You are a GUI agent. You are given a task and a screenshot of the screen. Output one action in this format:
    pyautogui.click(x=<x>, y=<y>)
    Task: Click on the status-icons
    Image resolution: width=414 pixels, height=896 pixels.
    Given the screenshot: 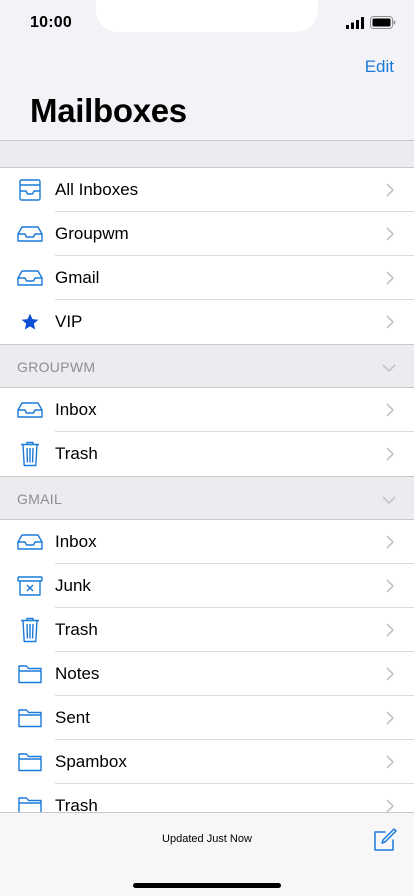 What is the action you would take?
    pyautogui.click(x=371, y=22)
    